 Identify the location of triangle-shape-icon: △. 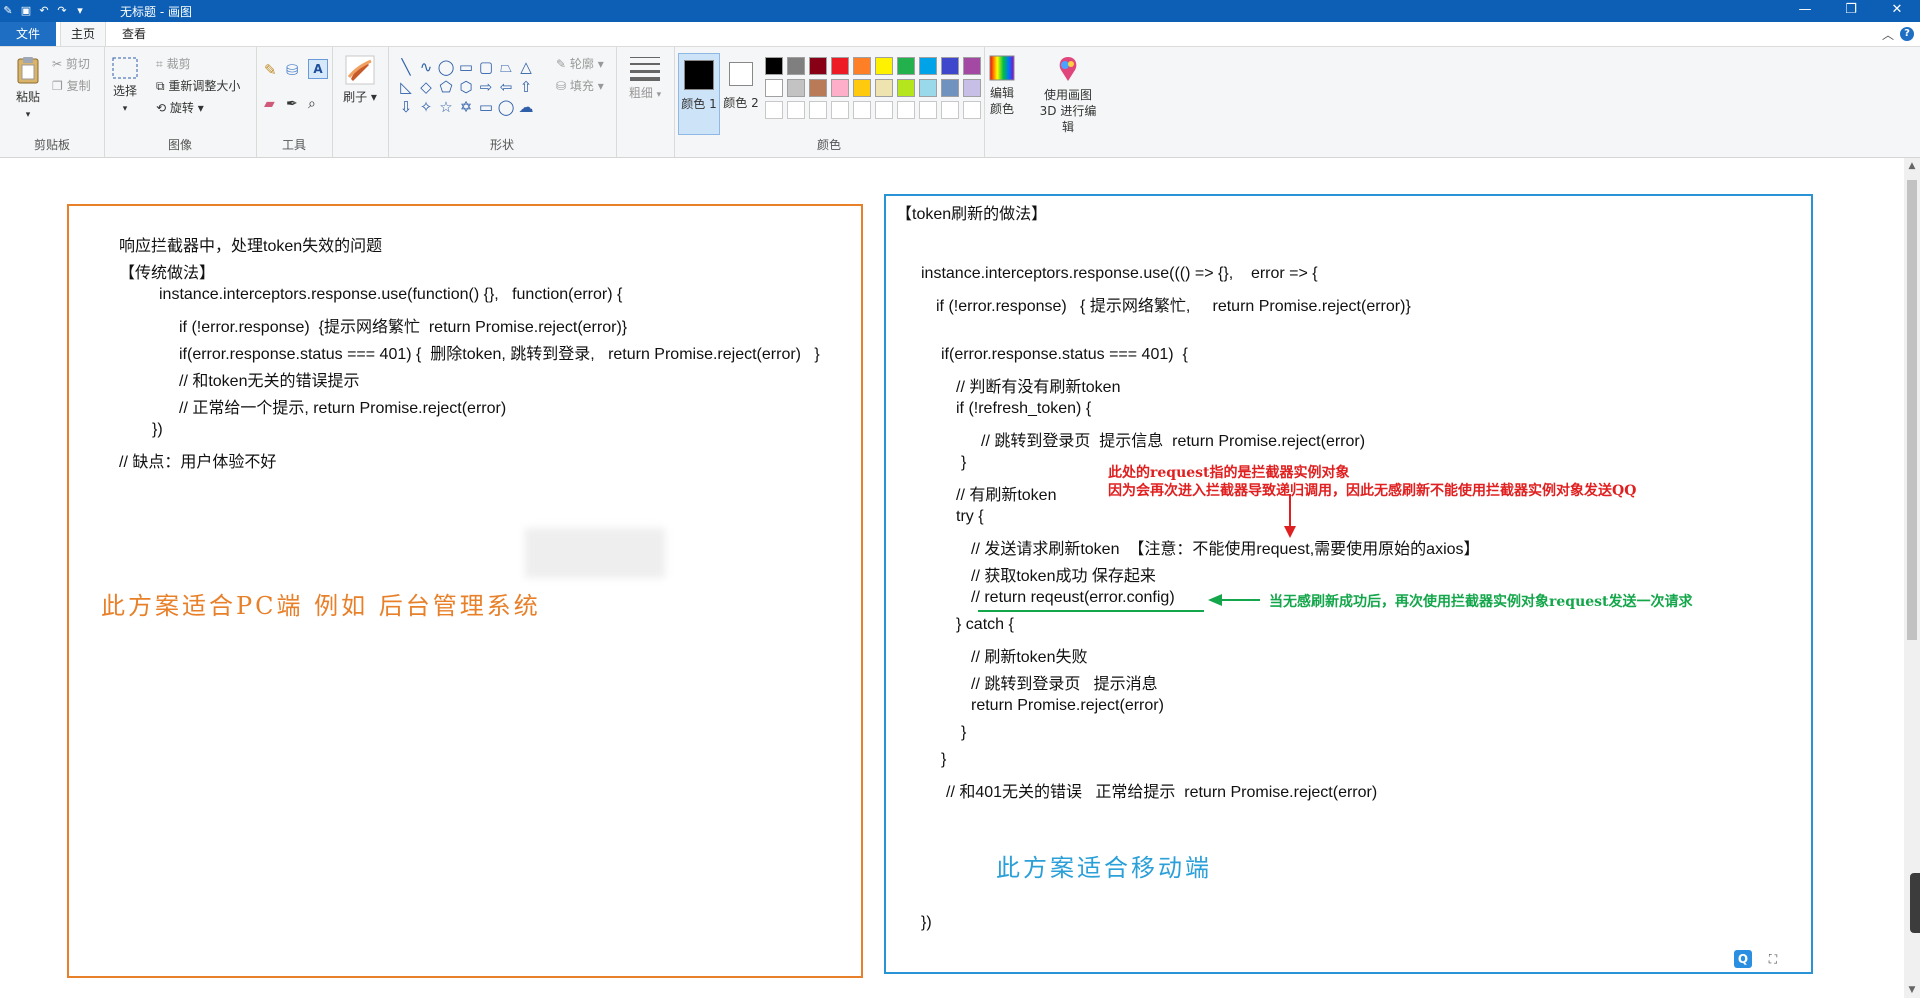
(526, 67).